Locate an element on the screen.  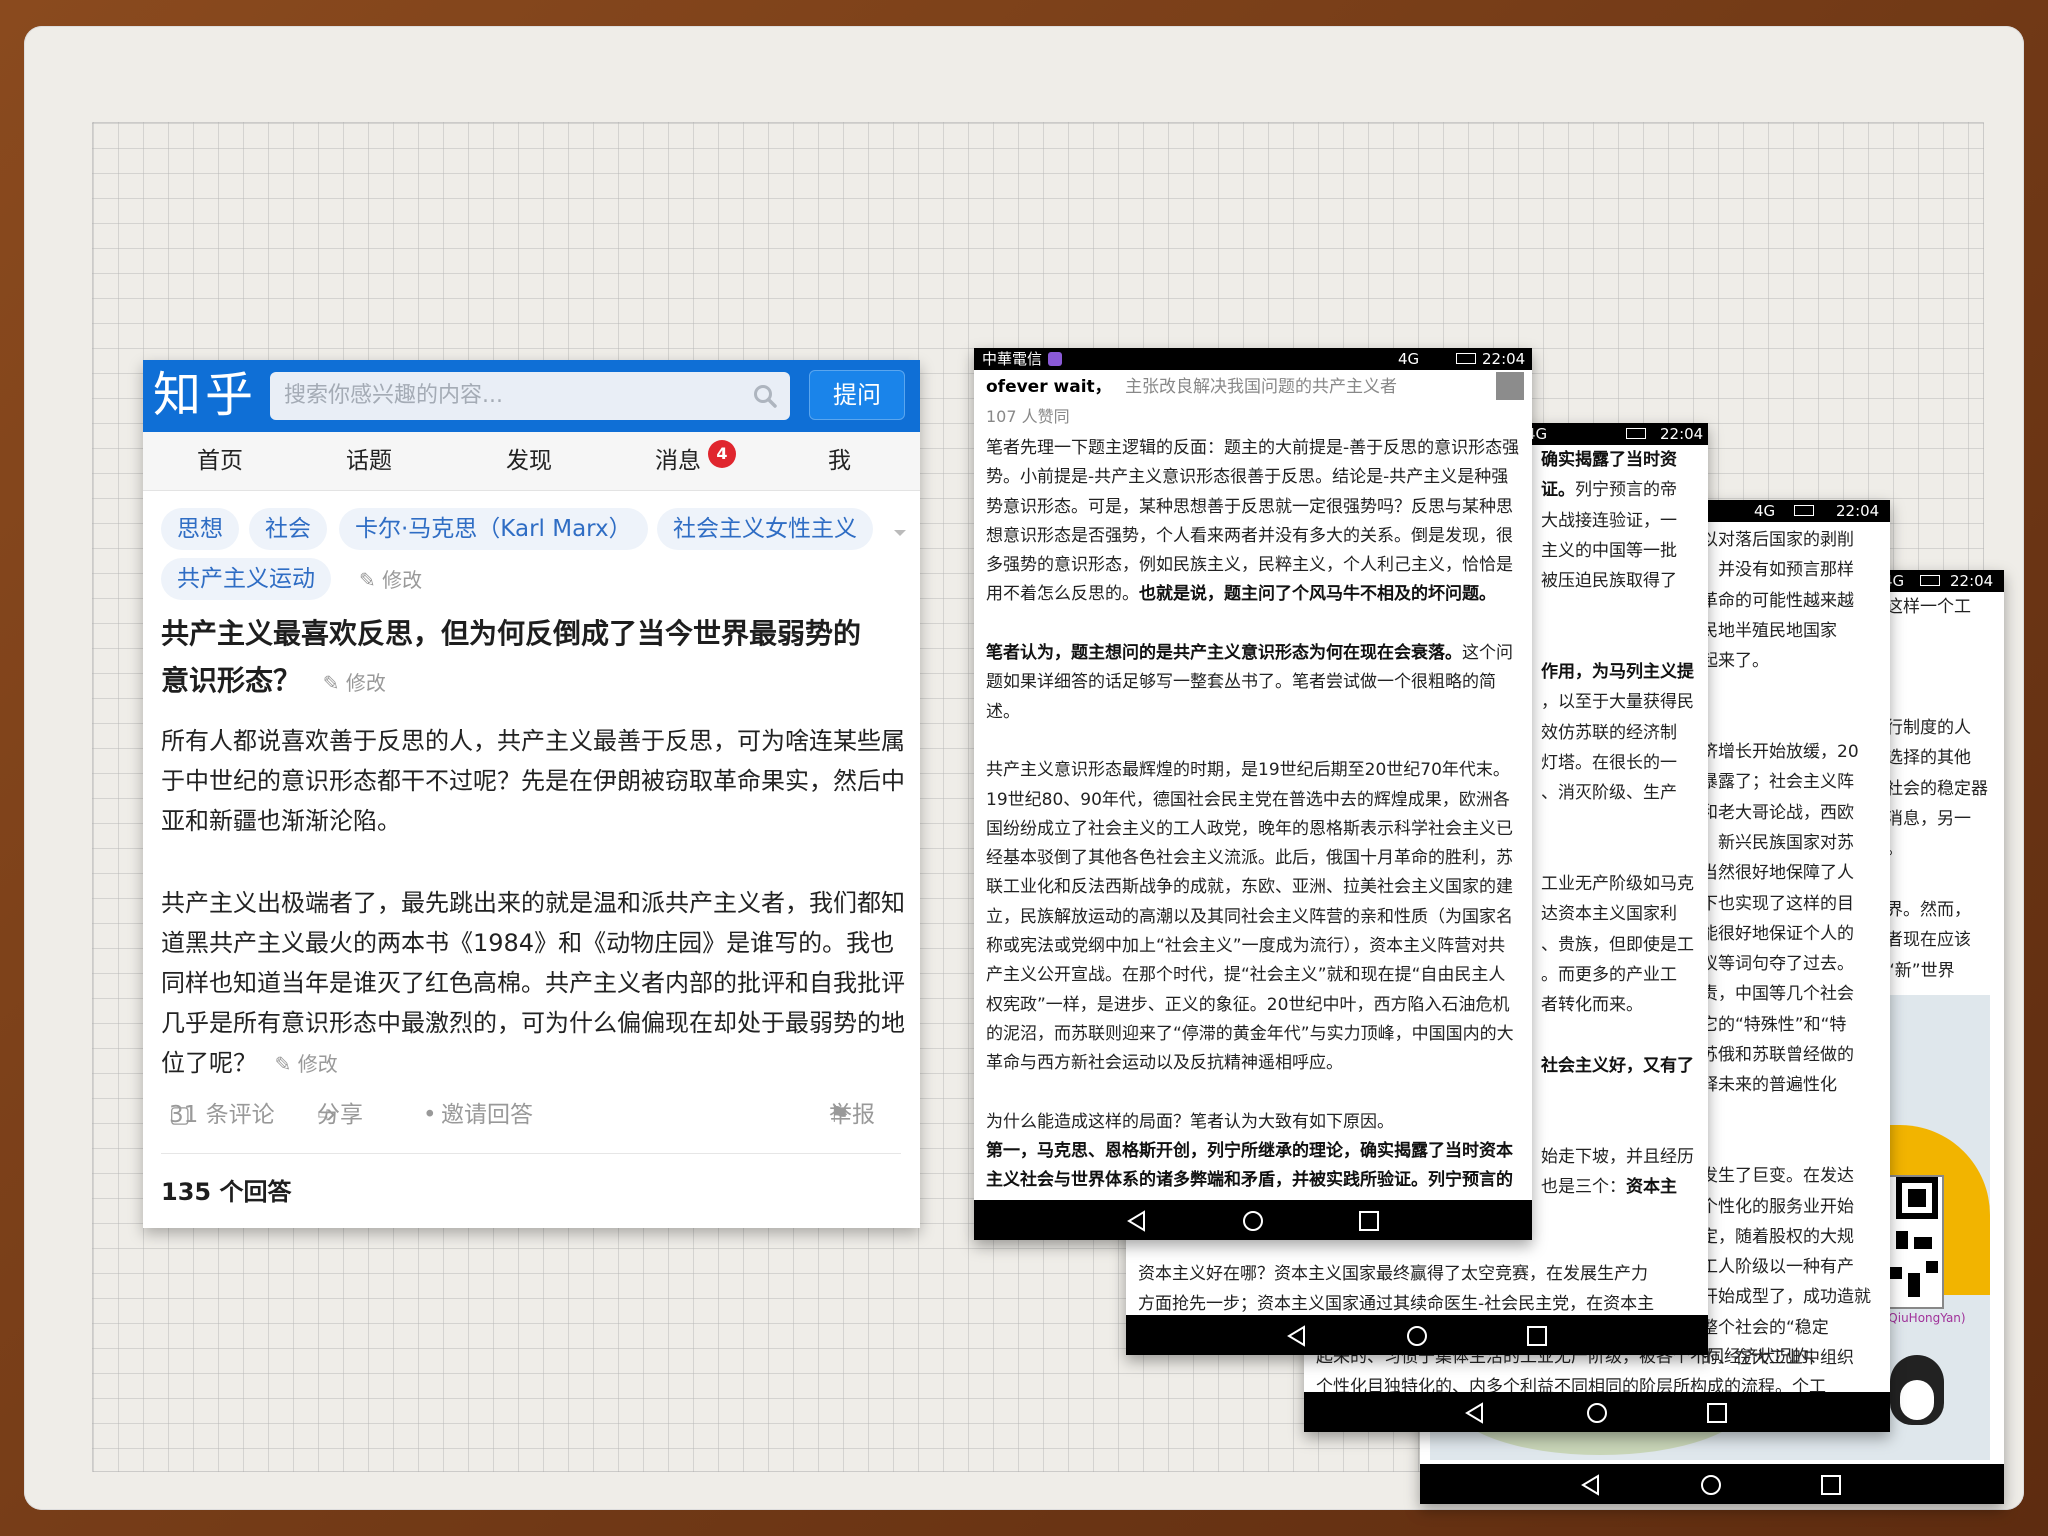
divider is located at coordinates (531, 1153).